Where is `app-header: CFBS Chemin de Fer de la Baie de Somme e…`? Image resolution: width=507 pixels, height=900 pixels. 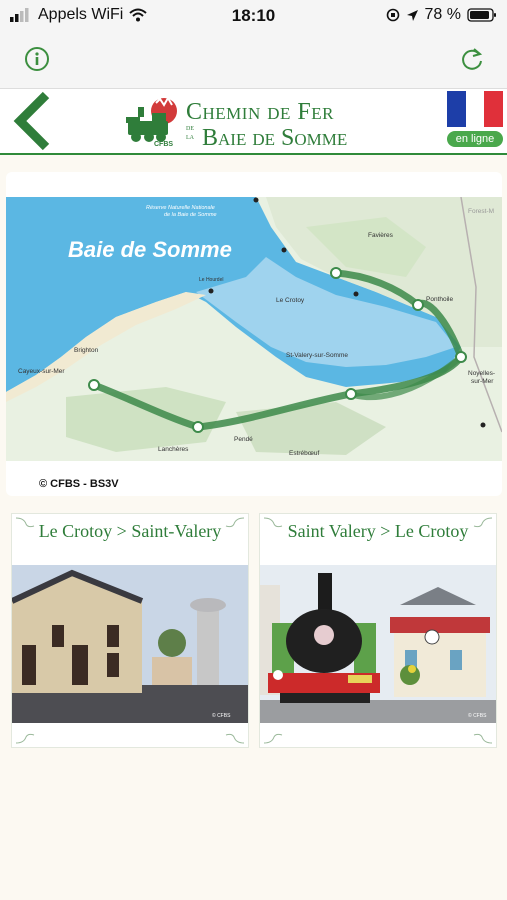 app-header: CFBS Chemin de Fer de la Baie de Somme e… is located at coordinates (253, 122).